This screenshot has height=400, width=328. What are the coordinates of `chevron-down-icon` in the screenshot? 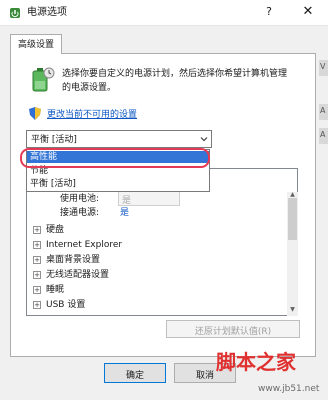 It's located at (204, 139).